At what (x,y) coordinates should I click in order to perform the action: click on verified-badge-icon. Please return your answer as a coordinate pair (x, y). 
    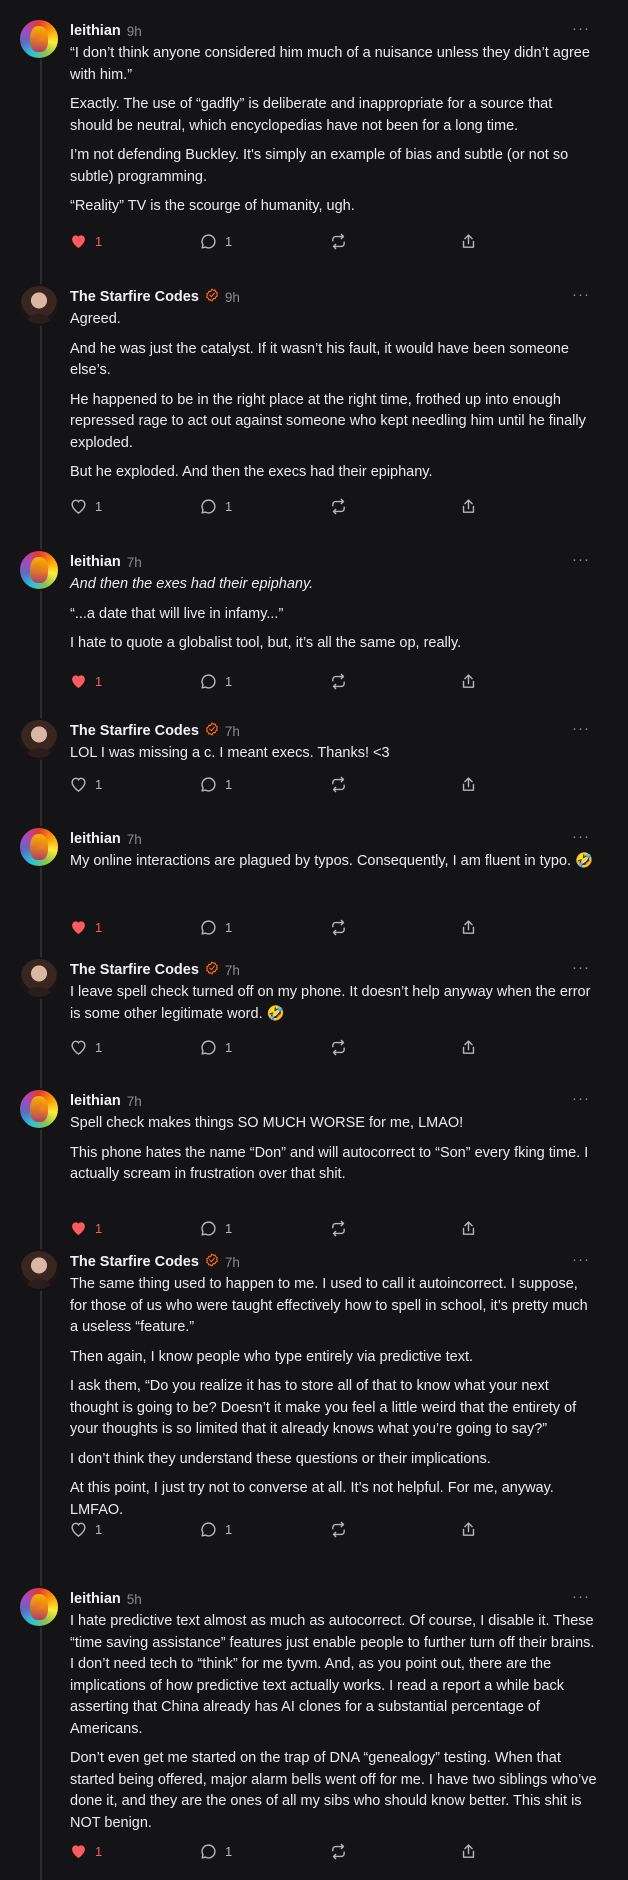
    Looking at the image, I should click on (212, 1262).